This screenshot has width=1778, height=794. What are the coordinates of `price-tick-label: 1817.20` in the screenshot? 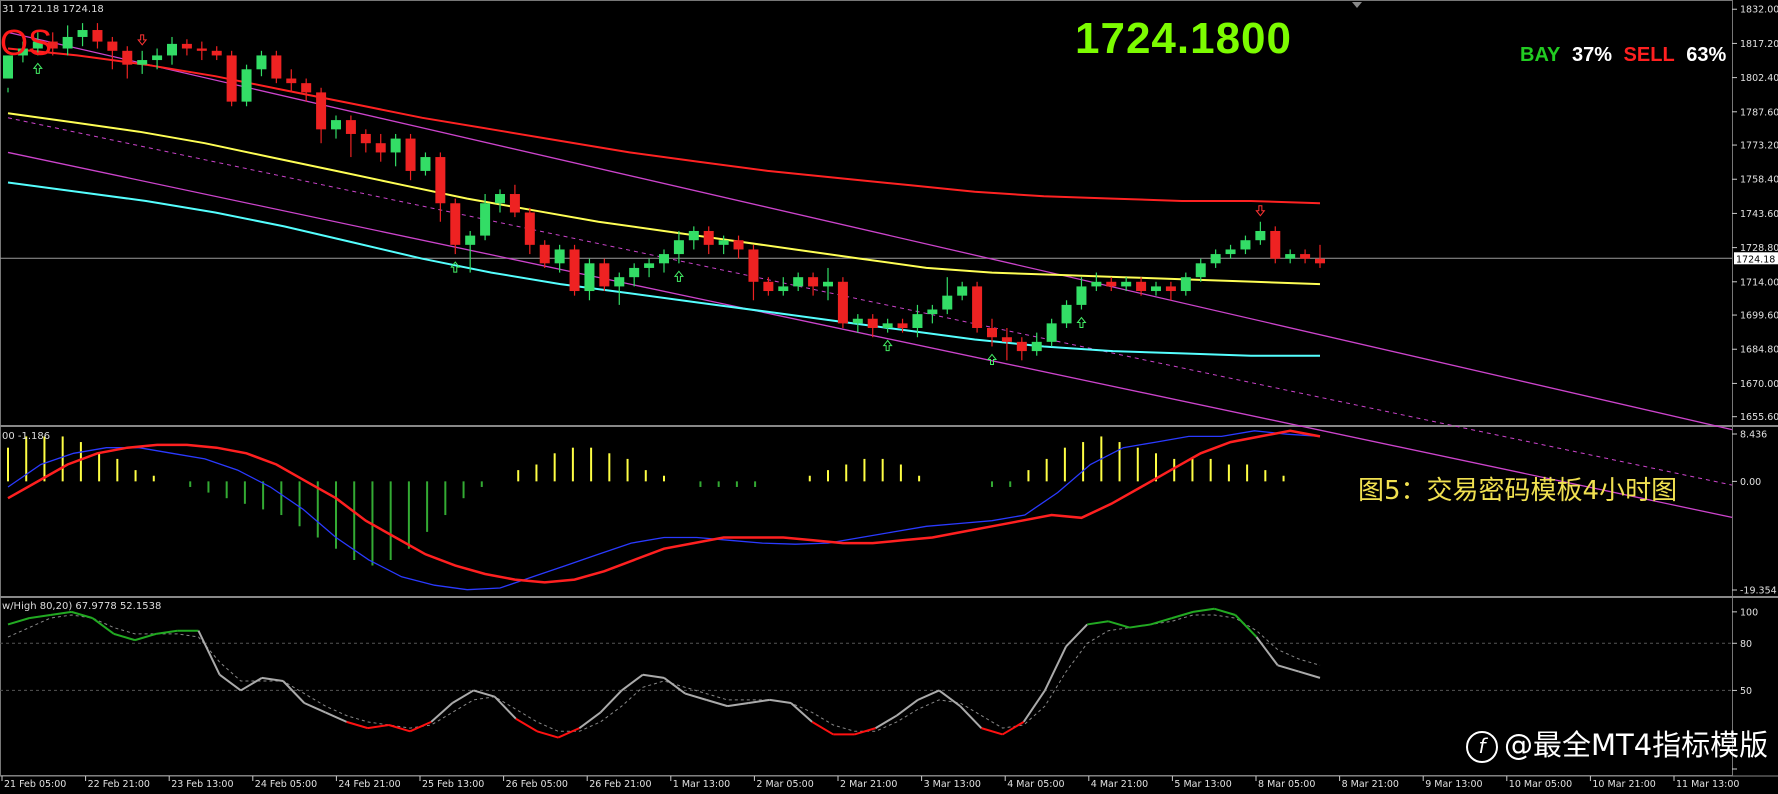 It's located at (1759, 44).